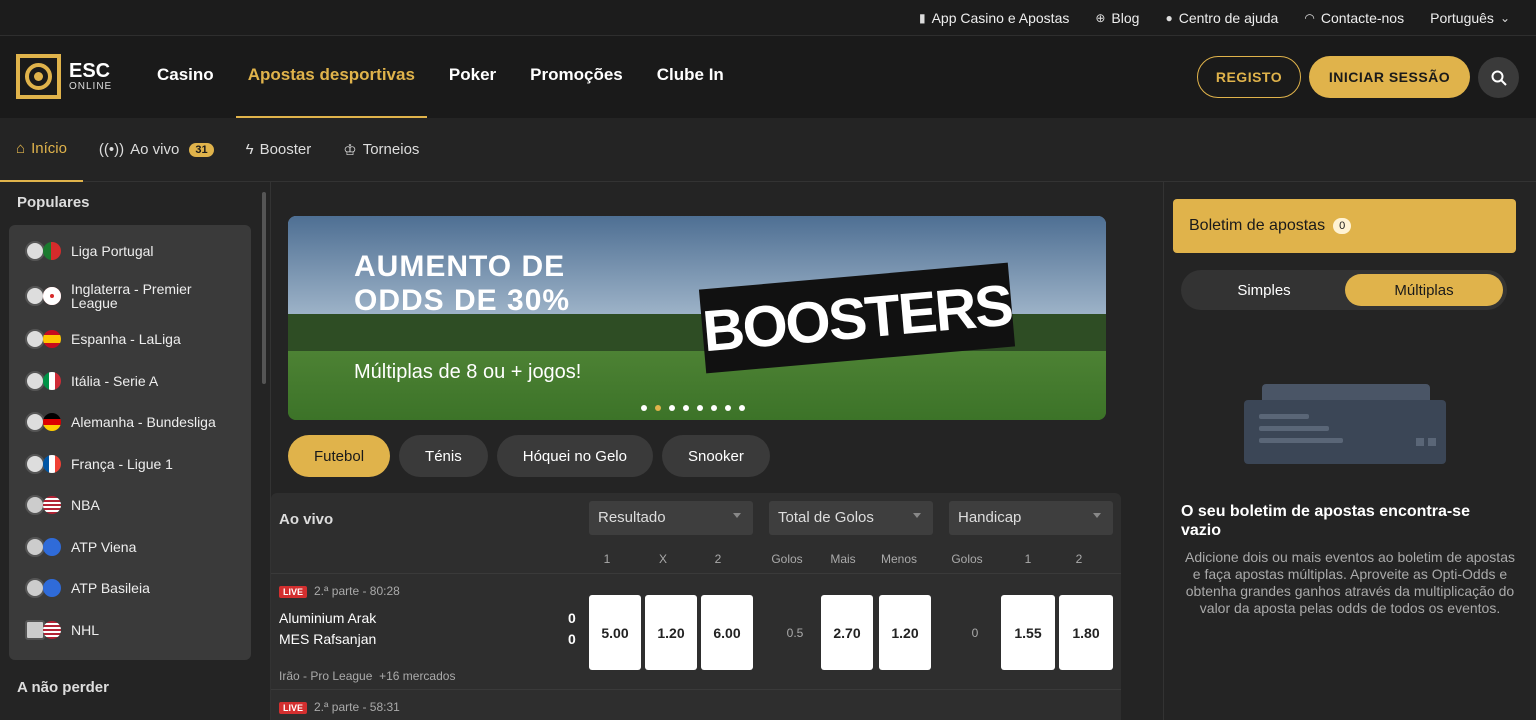  Describe the element at coordinates (53, 202) in the screenshot. I see `popular-heading: Populares` at that location.